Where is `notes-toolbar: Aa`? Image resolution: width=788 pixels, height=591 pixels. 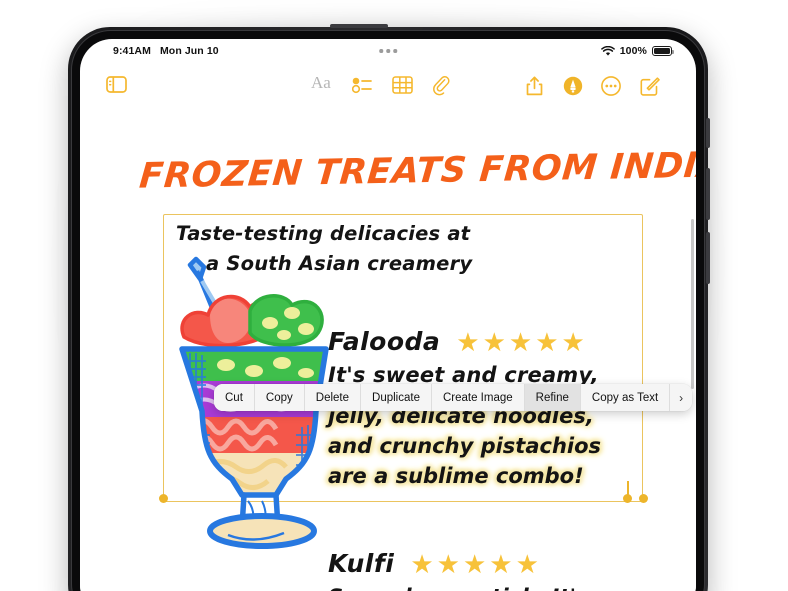 notes-toolbar: Aa is located at coordinates (388, 87).